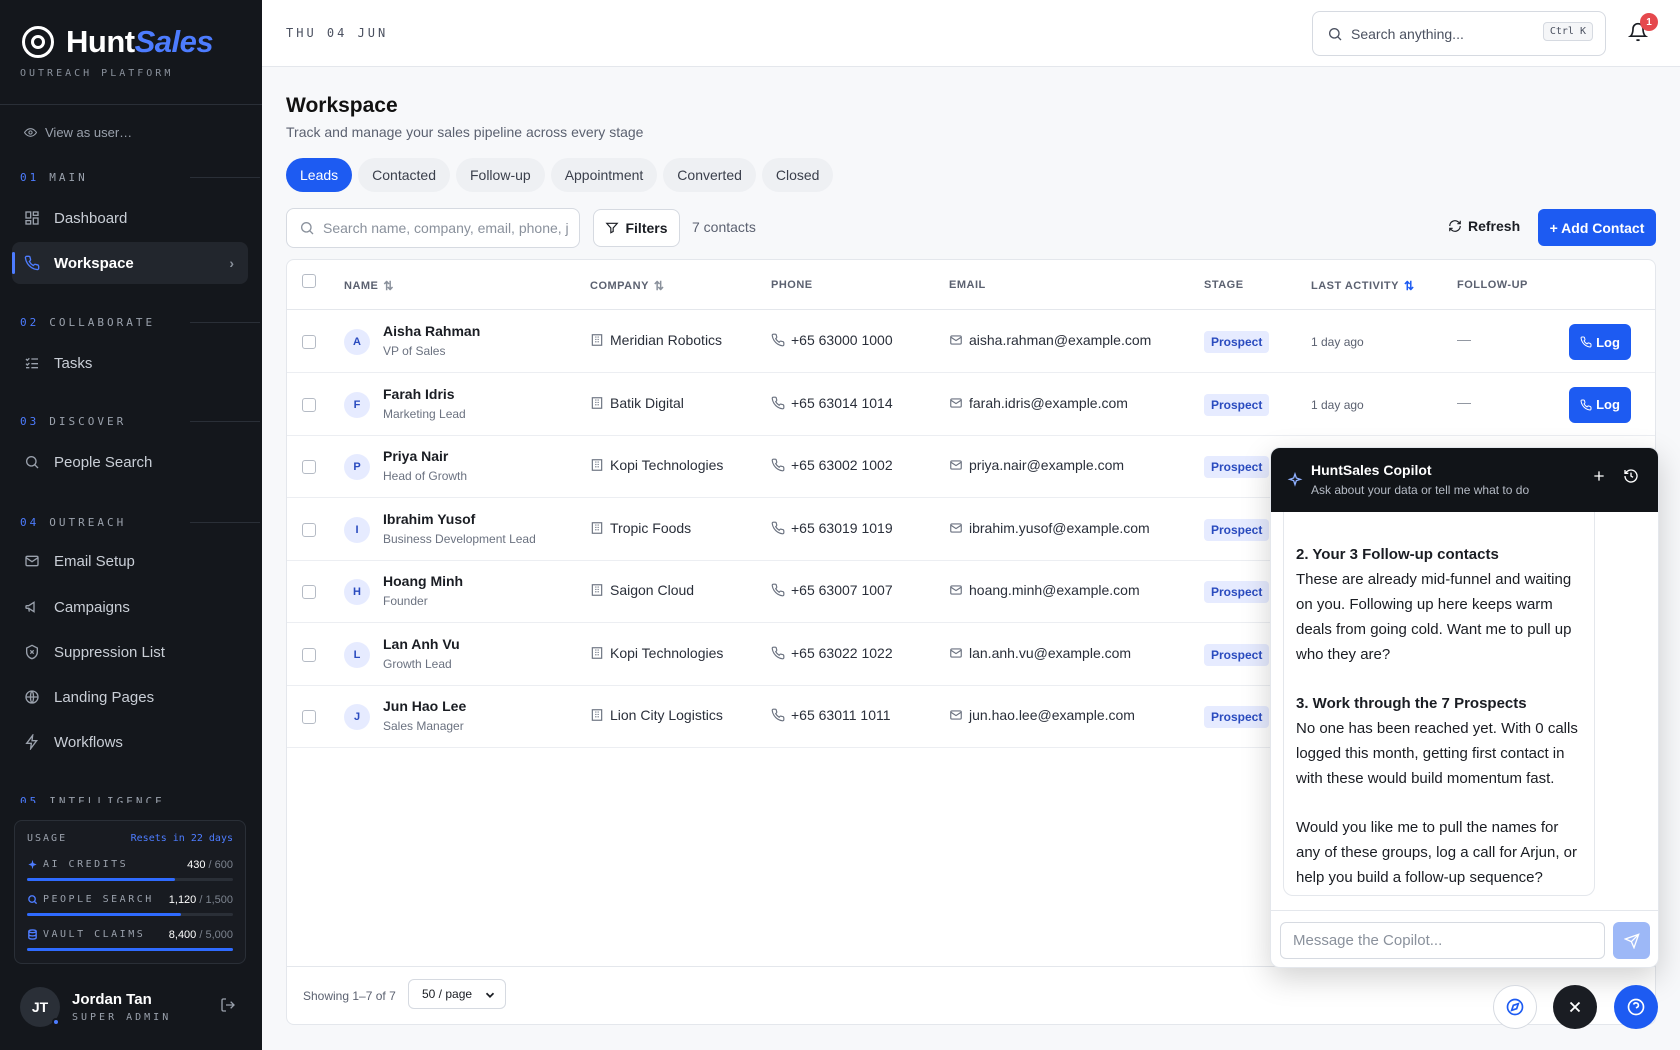 This screenshot has height=1050, width=1680. What do you see at coordinates (130, 363) in the screenshot?
I see `sidebar-item-tasks: Tasks` at bounding box center [130, 363].